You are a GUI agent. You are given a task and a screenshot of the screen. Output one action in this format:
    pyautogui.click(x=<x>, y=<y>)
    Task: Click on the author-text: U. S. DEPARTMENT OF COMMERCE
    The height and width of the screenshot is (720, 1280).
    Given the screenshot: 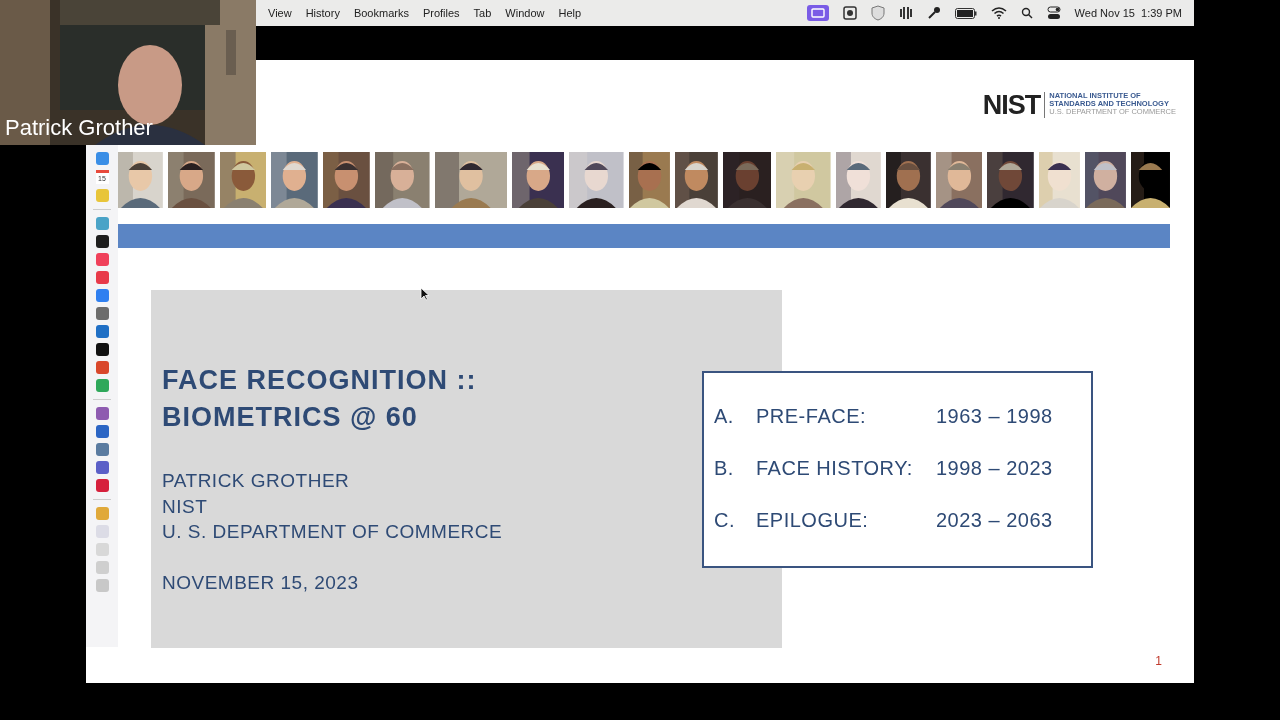 What is the action you would take?
    pyautogui.click(x=332, y=532)
    